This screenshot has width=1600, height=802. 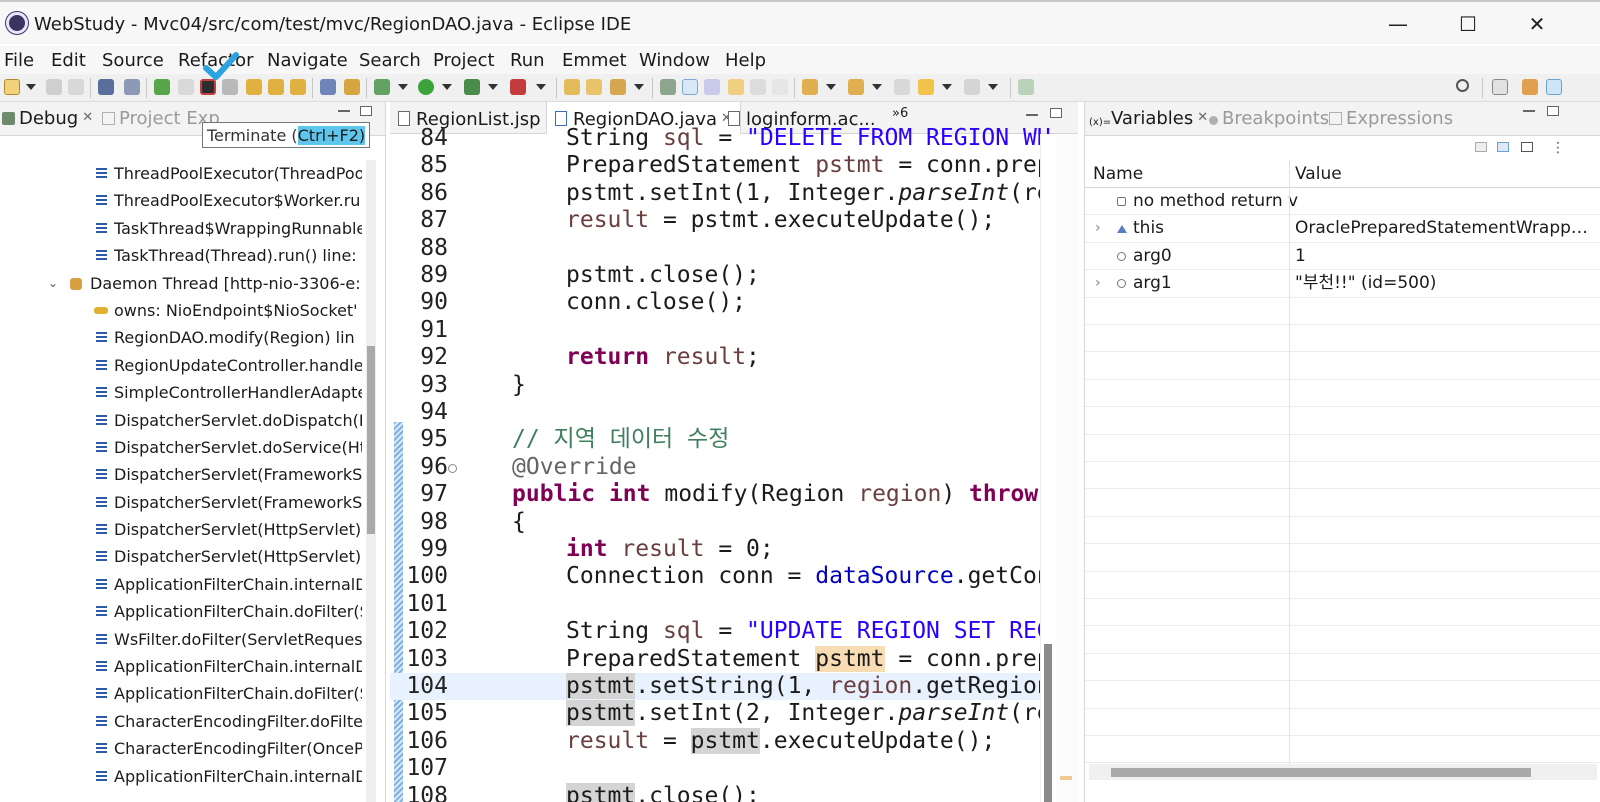 What do you see at coordinates (720, 193) in the screenshot?
I see `code-line: 86 pstmt.setInt(1, Integer.parseInt(re` at bounding box center [720, 193].